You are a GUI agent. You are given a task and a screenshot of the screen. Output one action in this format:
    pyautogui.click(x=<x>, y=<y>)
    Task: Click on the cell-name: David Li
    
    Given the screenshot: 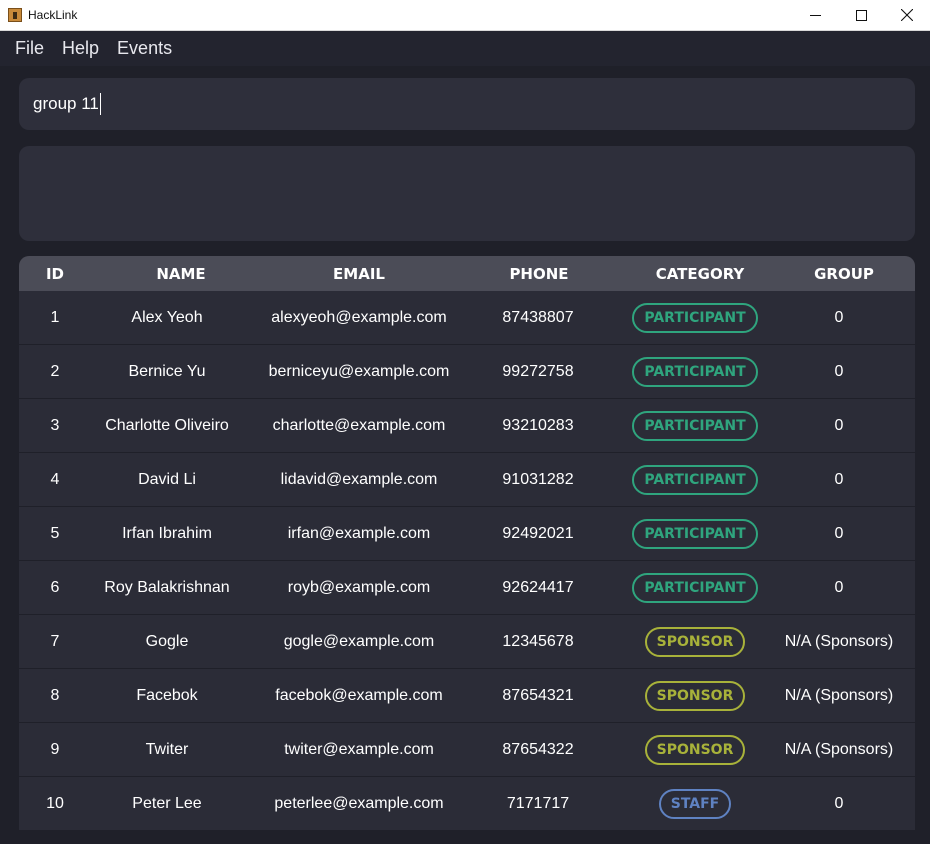 What is the action you would take?
    pyautogui.click(x=167, y=480)
    